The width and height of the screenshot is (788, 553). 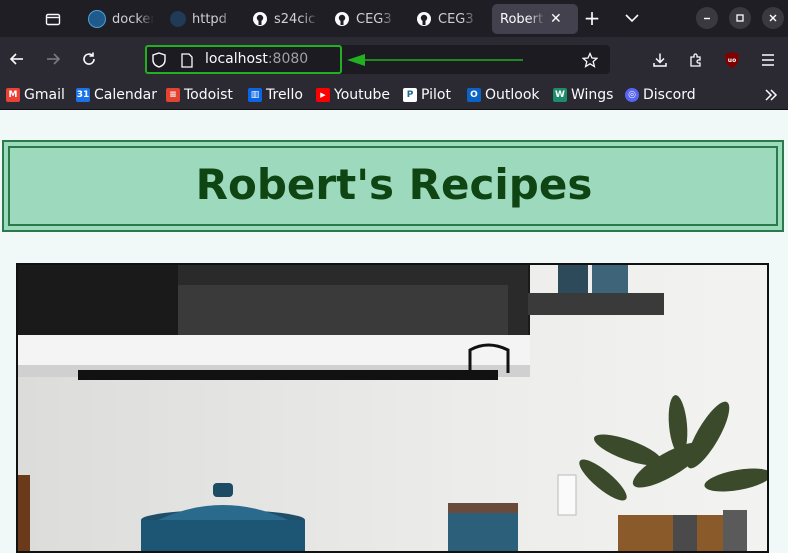 What do you see at coordinates (255, 95) in the screenshot?
I see `trello-icon: ▥` at bounding box center [255, 95].